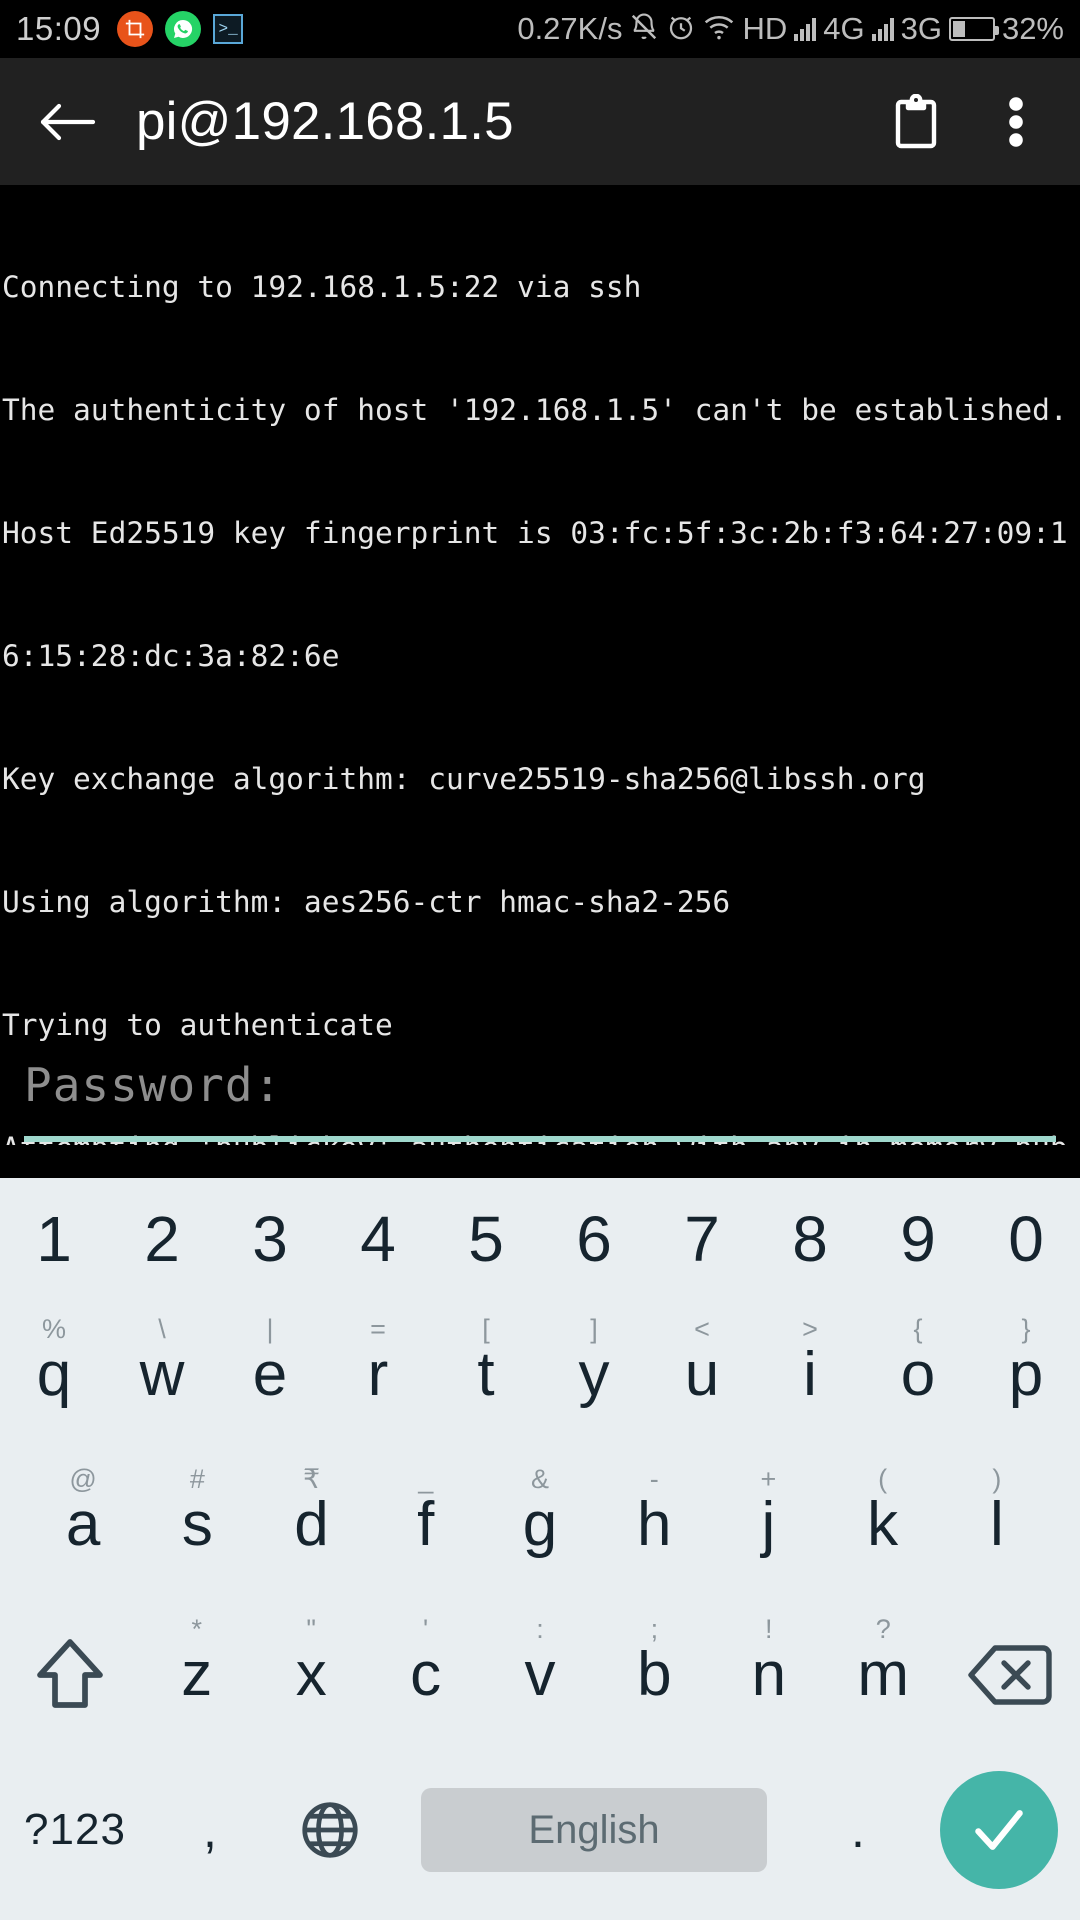  What do you see at coordinates (719, 29) in the screenshot?
I see `wifi-icon` at bounding box center [719, 29].